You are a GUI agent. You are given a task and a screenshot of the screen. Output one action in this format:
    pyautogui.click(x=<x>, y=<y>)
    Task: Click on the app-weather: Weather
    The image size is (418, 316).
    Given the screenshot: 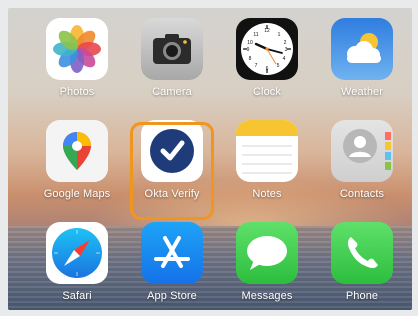 What is the action you would take?
    pyautogui.click(x=362, y=58)
    